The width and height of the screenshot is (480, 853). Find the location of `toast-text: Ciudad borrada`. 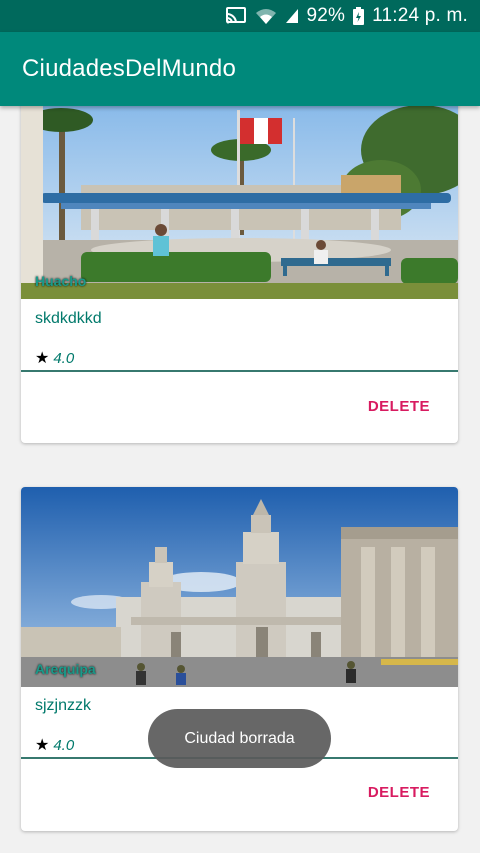

toast-text: Ciudad borrada is located at coordinates (239, 738).